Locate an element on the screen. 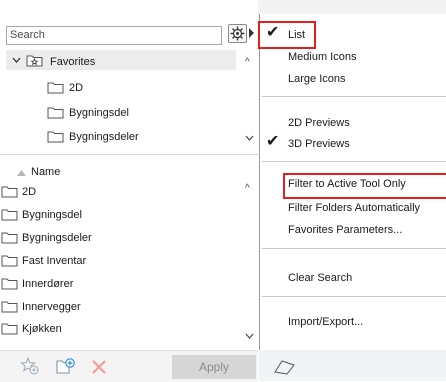 The height and width of the screenshot is (382, 446). settings-button is located at coordinates (237, 33).